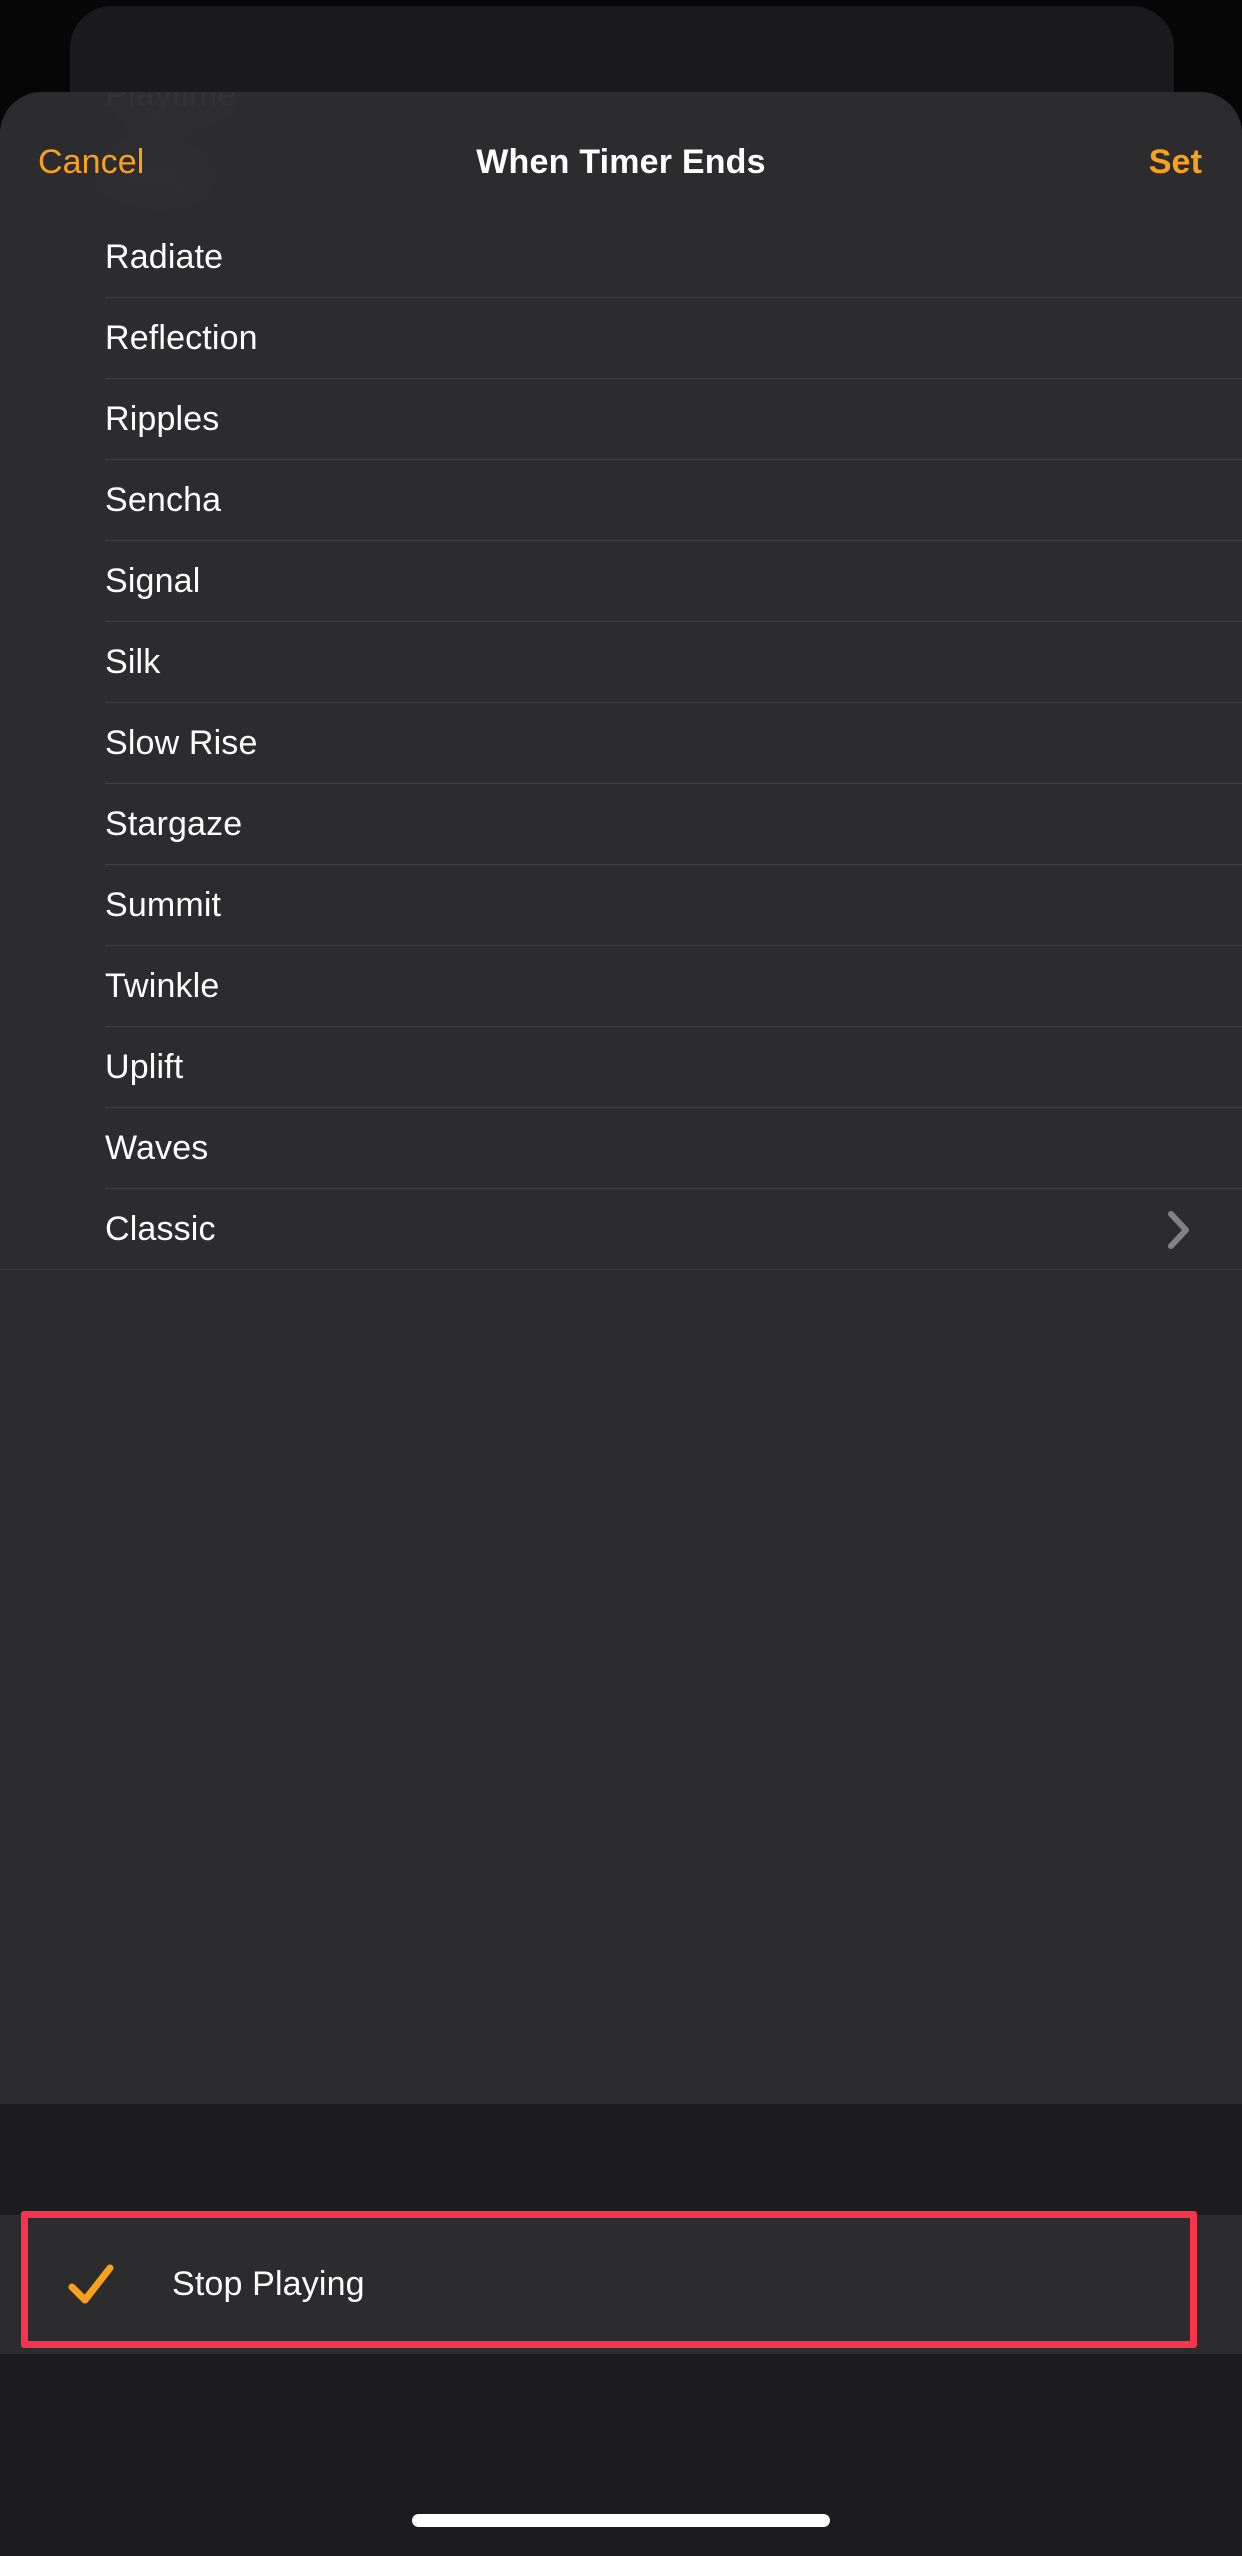 Image resolution: width=1242 pixels, height=2556 pixels. What do you see at coordinates (621, 743) in the screenshot?
I see `list-item: Slow Rise` at bounding box center [621, 743].